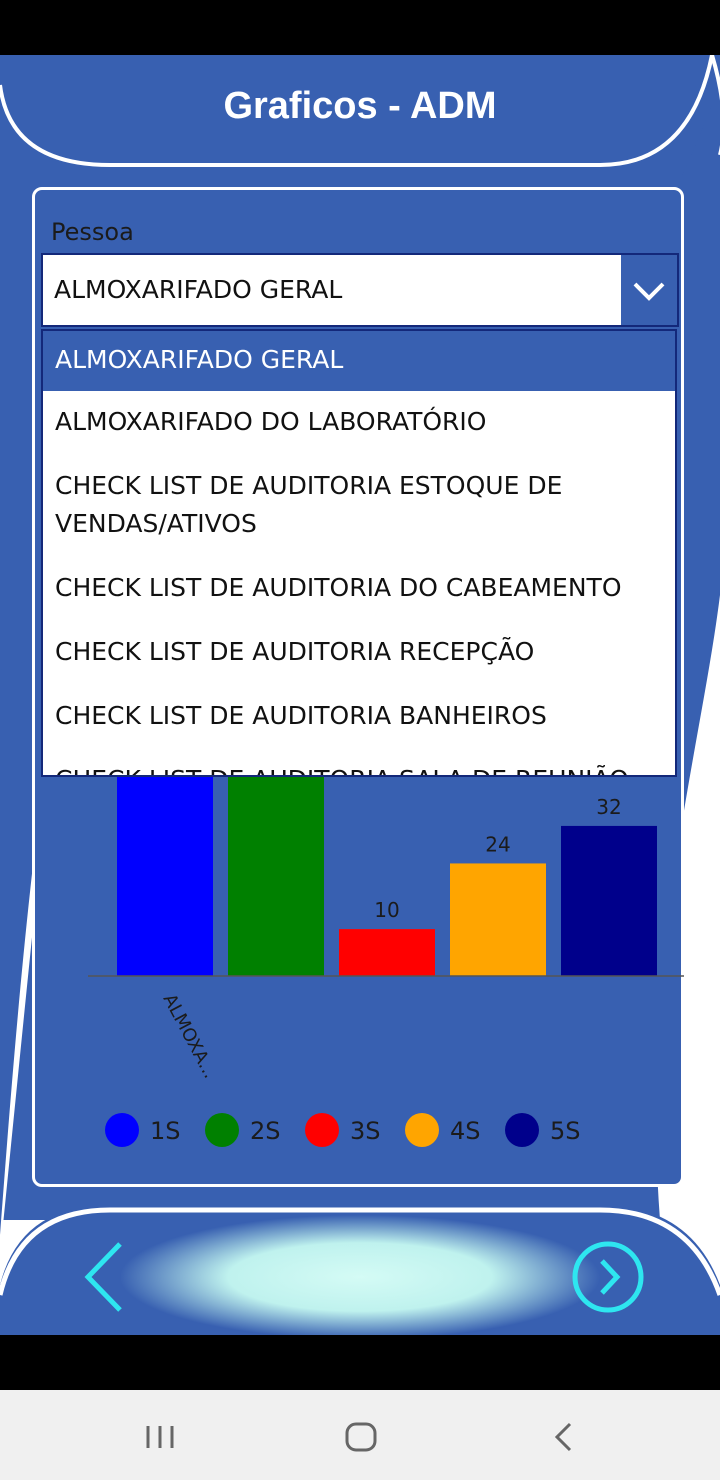 Image resolution: width=720 pixels, height=1480 pixels. What do you see at coordinates (565, 1131) in the screenshot?
I see `legend-label-5s: 5S` at bounding box center [565, 1131].